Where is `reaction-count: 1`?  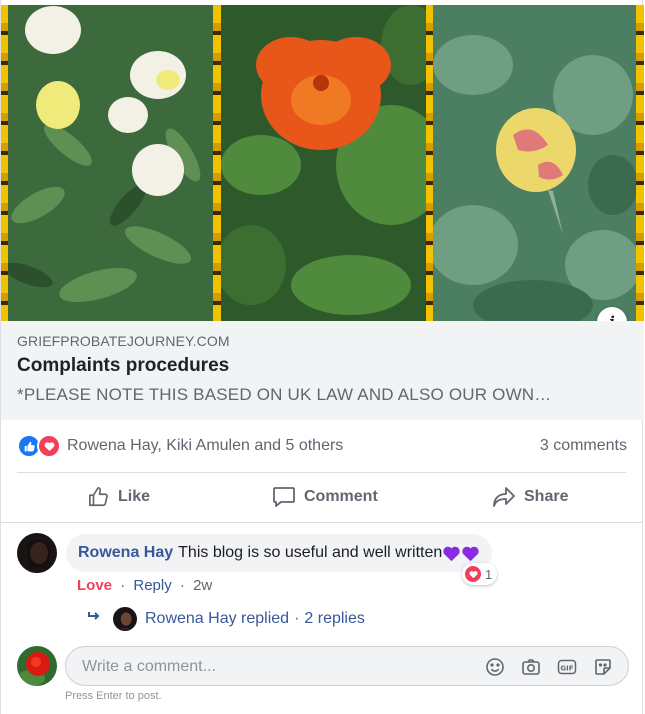 reaction-count: 1 is located at coordinates (489, 574).